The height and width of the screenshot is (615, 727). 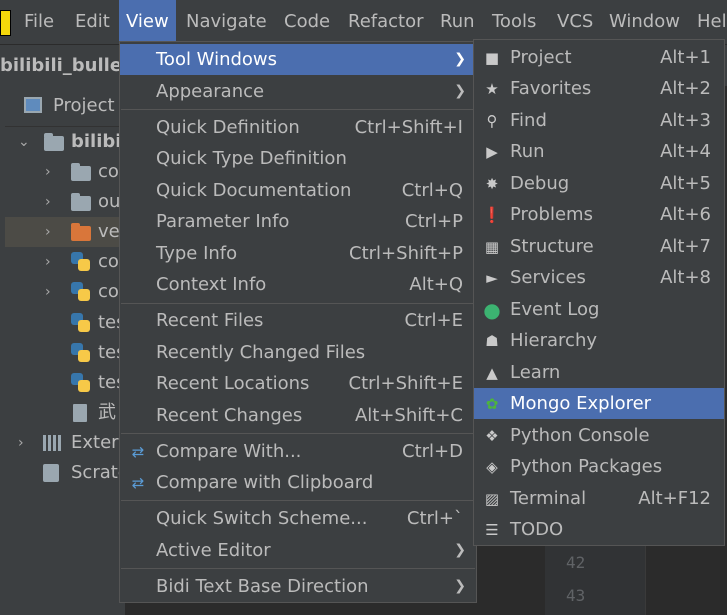 I want to click on menu-item-compare-with: ⇄ Compare With... Ctrl+D, so click(x=298, y=451).